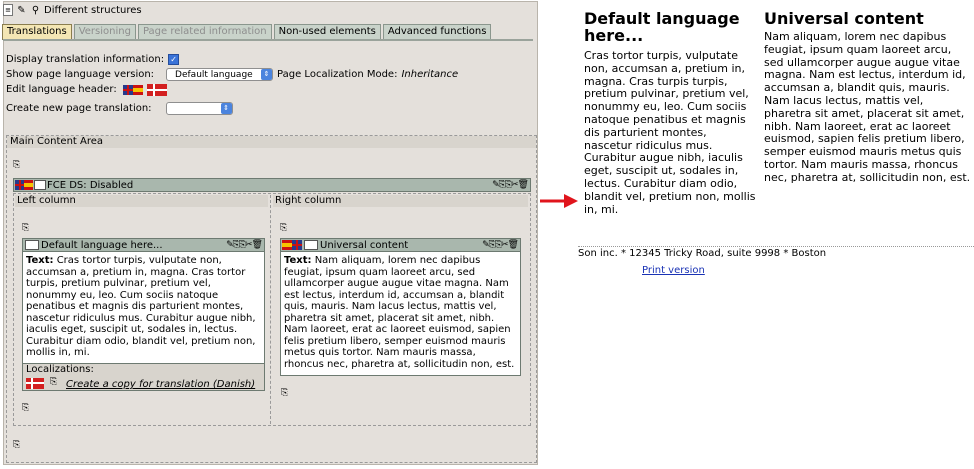 The image size is (974, 469). What do you see at coordinates (61, 89) in the screenshot?
I see `edit-header-label: Edit language header:` at bounding box center [61, 89].